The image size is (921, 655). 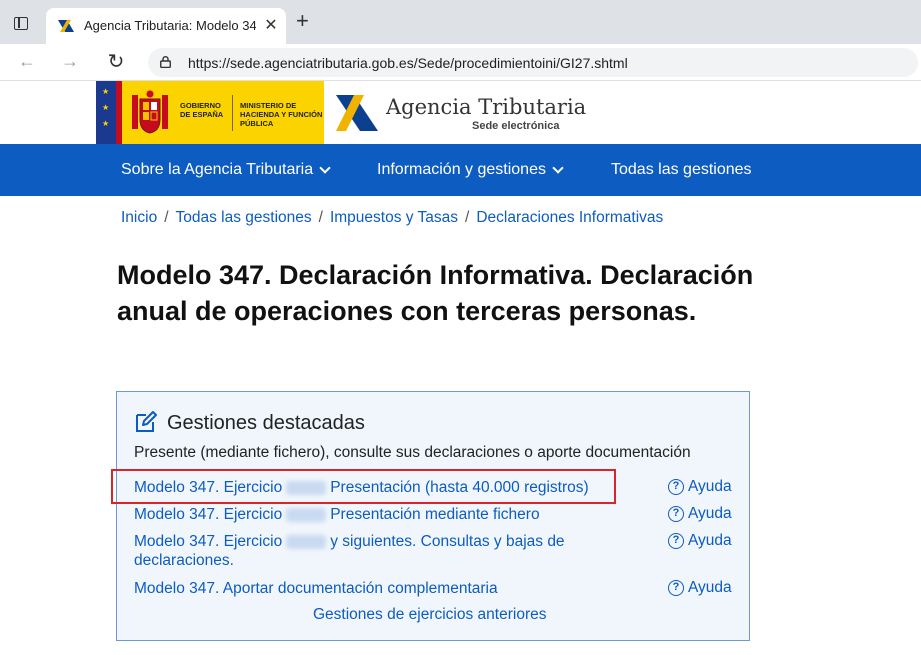 What do you see at coordinates (202, 110) in the screenshot?
I see `gobierno-text: GOBIERNO DE ESPAÑA` at bounding box center [202, 110].